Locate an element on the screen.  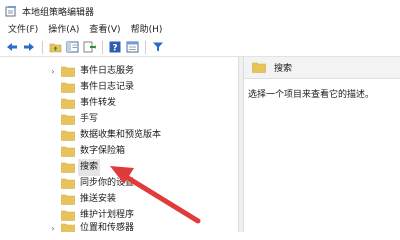
tree-item-label: 搜索 is located at coordinates (89, 167).